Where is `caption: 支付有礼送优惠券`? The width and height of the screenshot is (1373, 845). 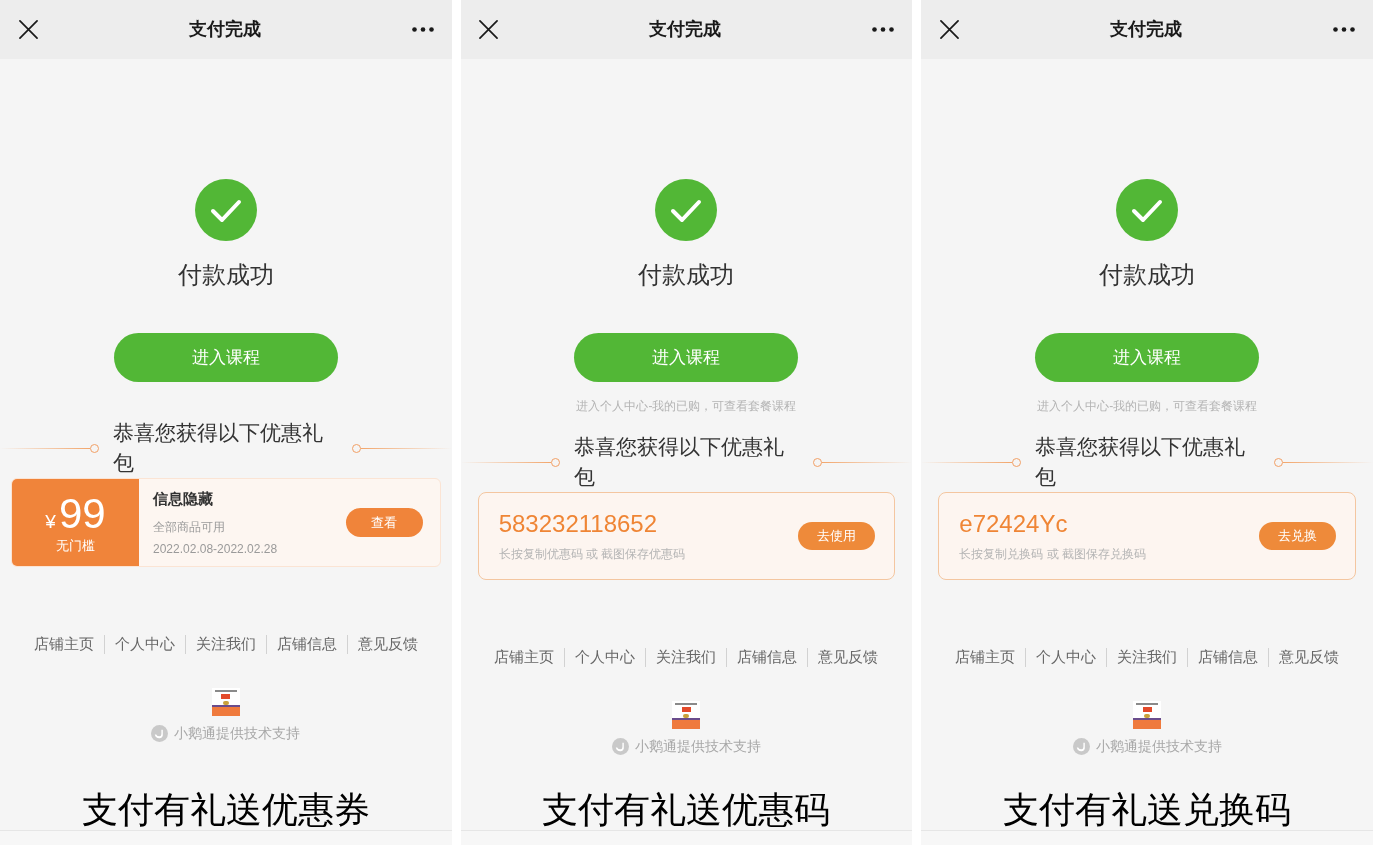 caption: 支付有礼送优惠券 is located at coordinates (225, 810).